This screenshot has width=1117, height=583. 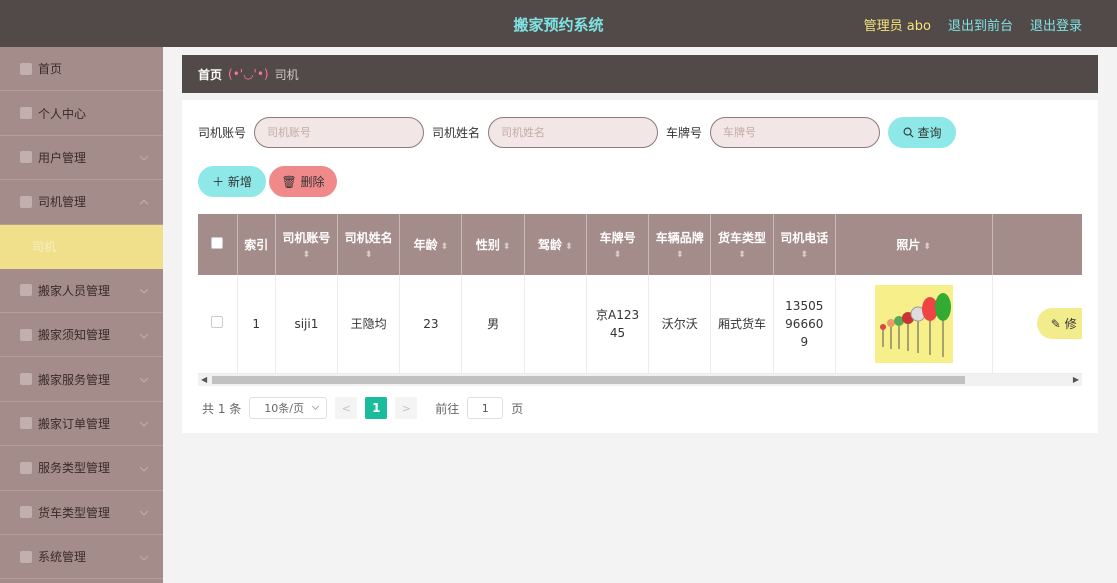 I want to click on breadcrumb-face: (•'◡'•), so click(x=248, y=74).